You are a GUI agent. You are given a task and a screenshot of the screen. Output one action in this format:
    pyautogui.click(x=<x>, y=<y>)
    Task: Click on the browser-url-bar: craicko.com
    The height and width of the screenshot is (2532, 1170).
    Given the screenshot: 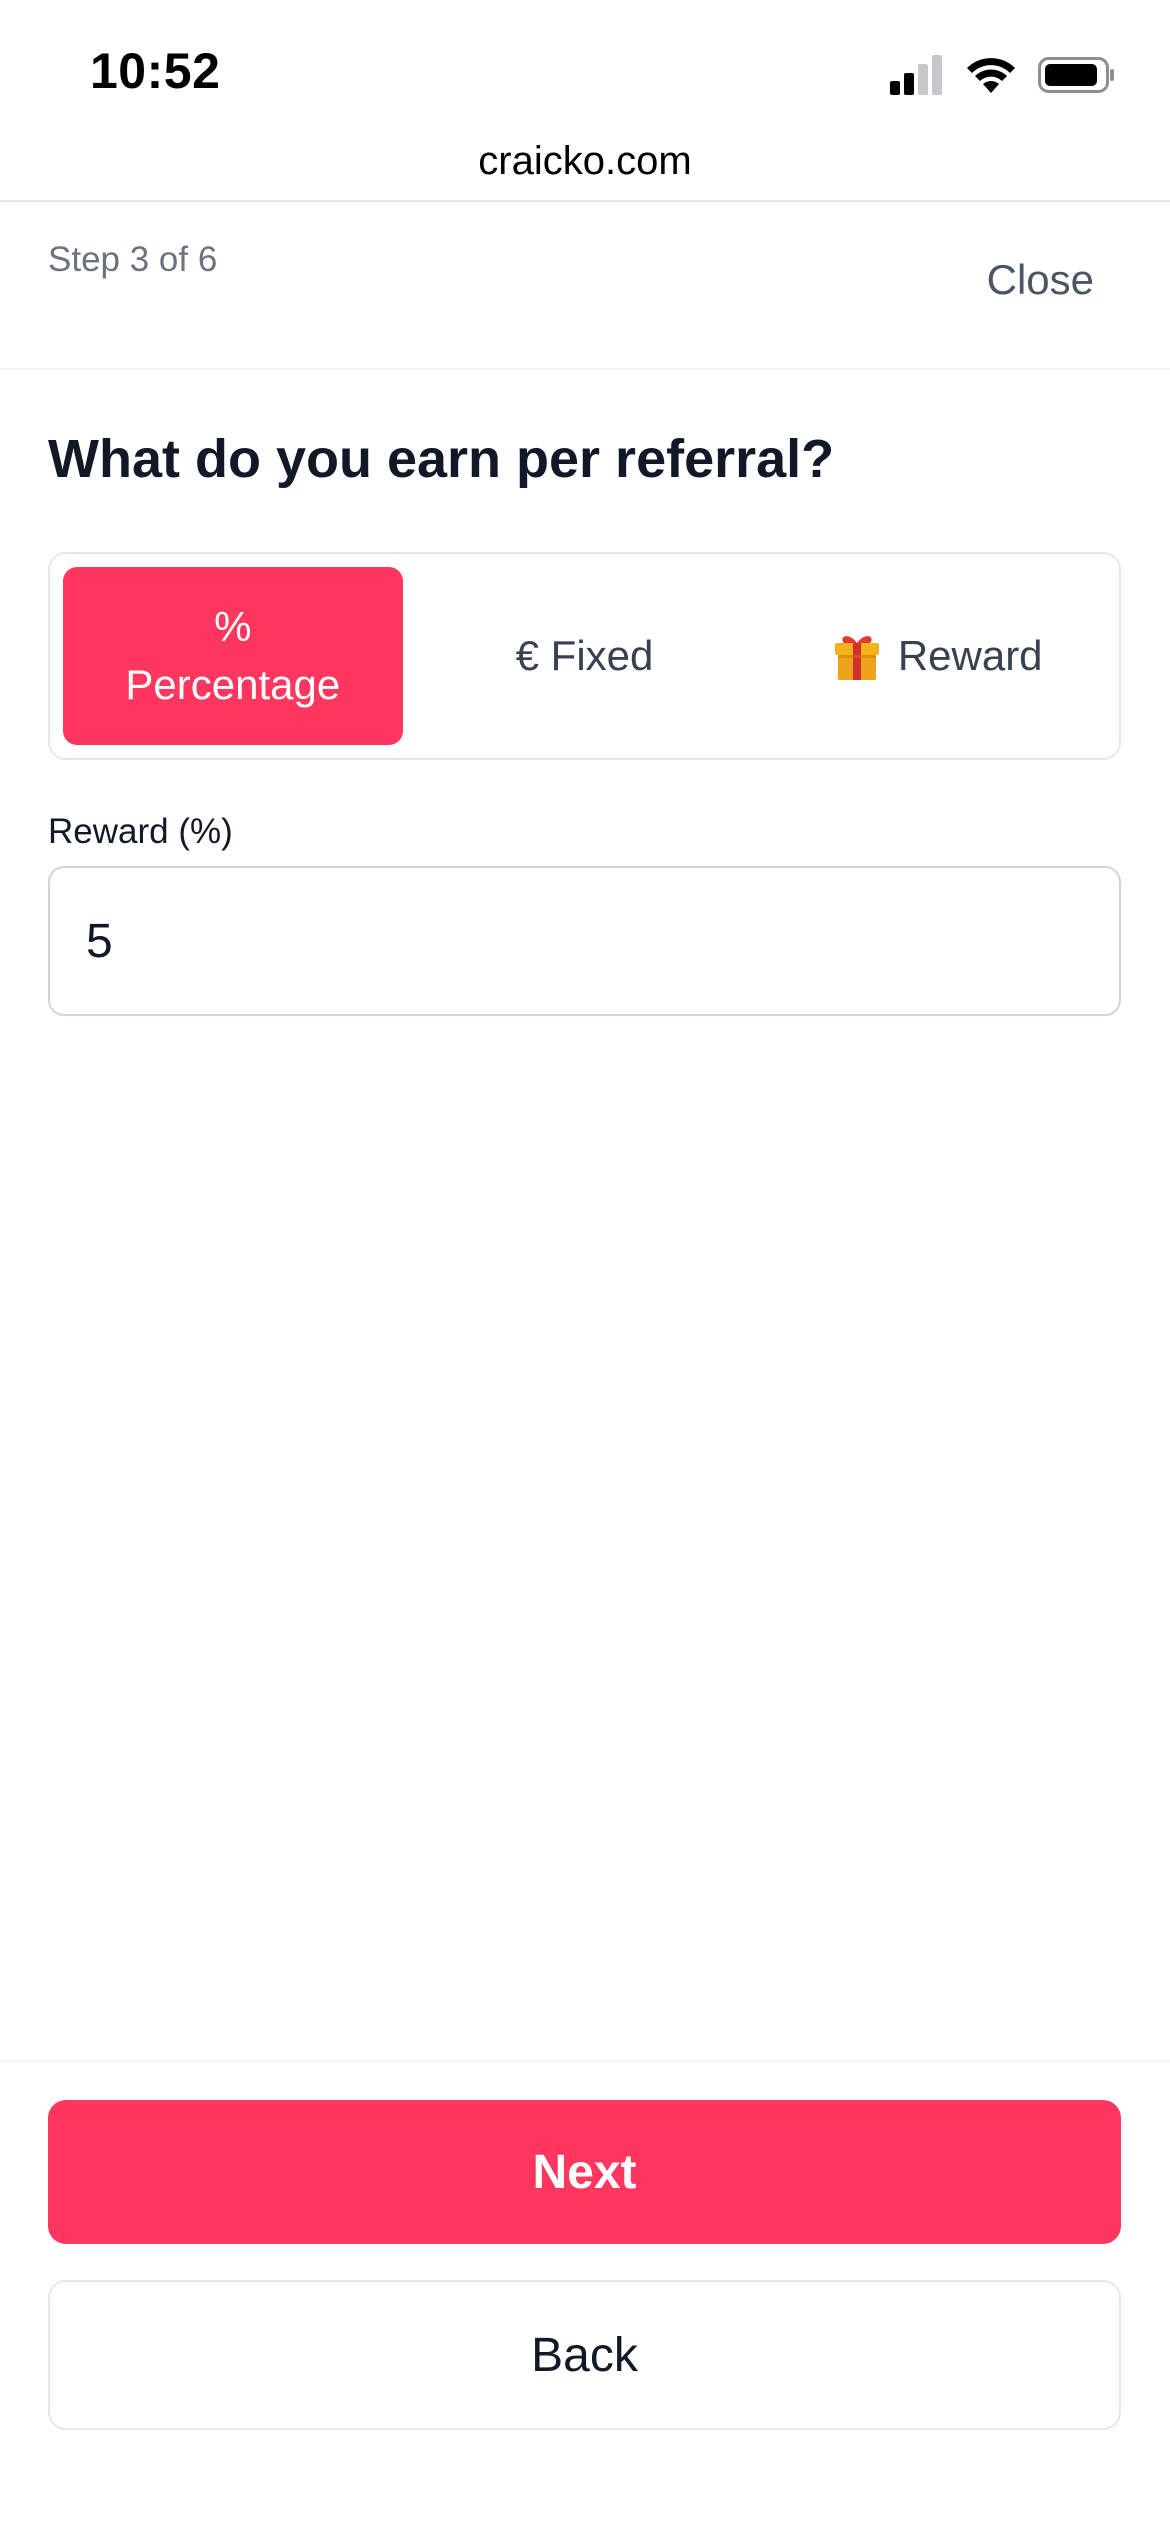 What is the action you would take?
    pyautogui.click(x=585, y=166)
    